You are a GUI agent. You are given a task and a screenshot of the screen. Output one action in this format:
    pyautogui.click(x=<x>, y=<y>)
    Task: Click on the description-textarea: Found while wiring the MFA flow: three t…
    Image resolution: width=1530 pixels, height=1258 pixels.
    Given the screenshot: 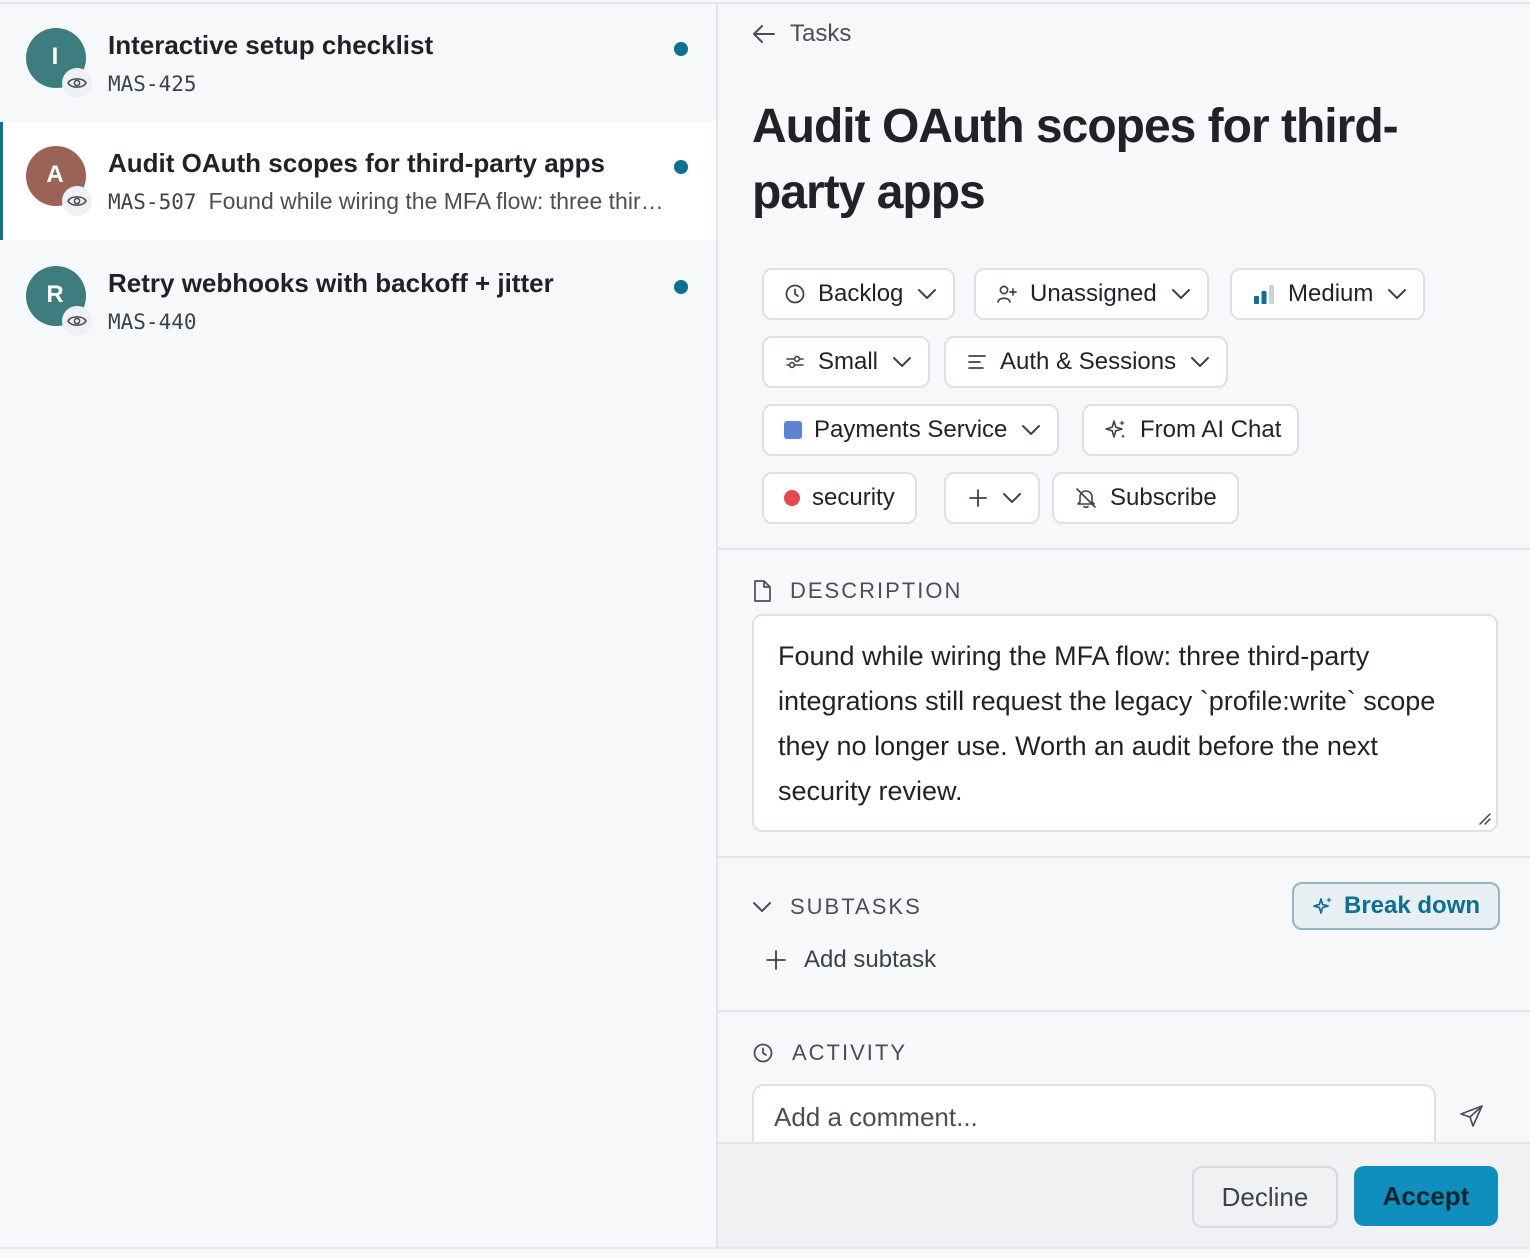 What is the action you would take?
    pyautogui.click(x=1125, y=723)
    